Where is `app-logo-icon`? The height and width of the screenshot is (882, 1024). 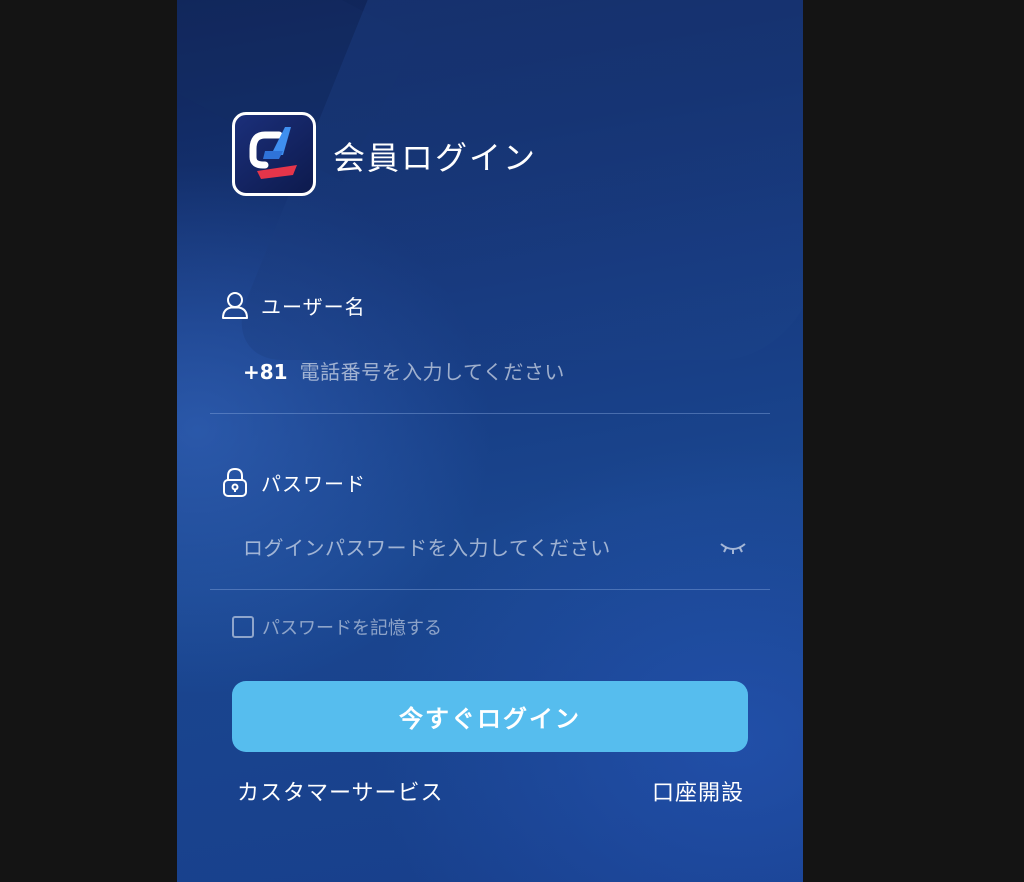
app-logo-icon is located at coordinates (274, 154).